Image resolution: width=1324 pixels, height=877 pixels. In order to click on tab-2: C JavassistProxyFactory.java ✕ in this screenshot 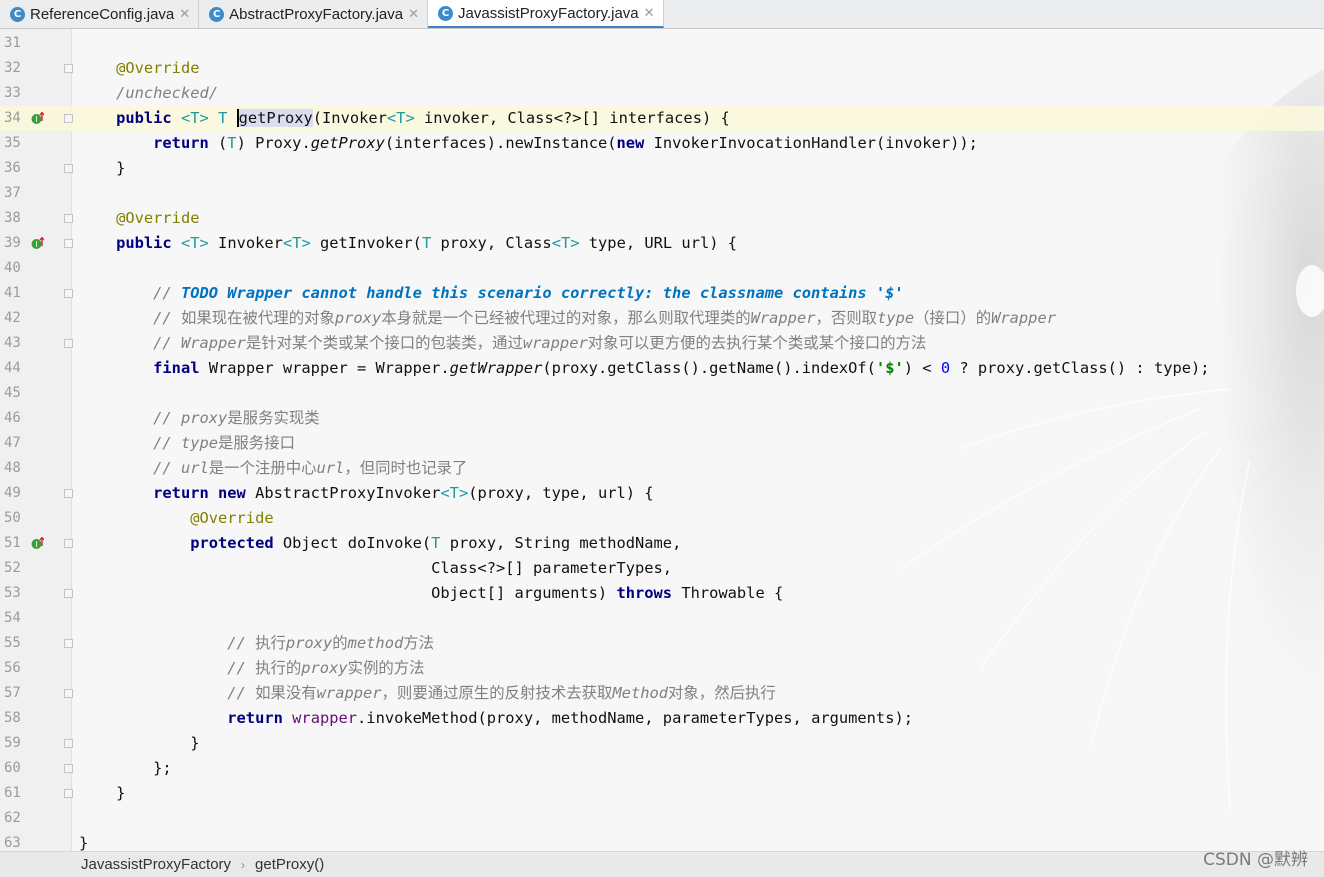, I will do `click(546, 14)`.